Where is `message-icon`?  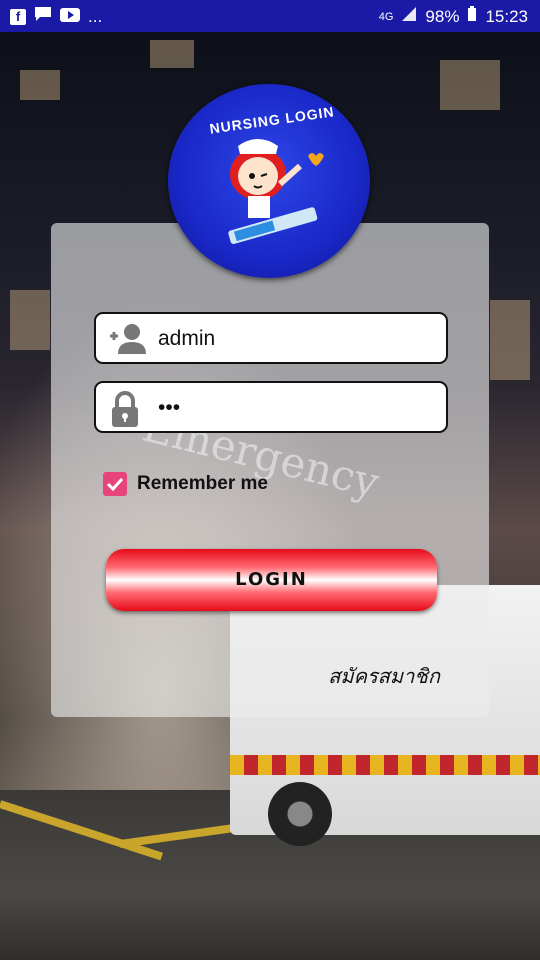
message-icon is located at coordinates (43, 16).